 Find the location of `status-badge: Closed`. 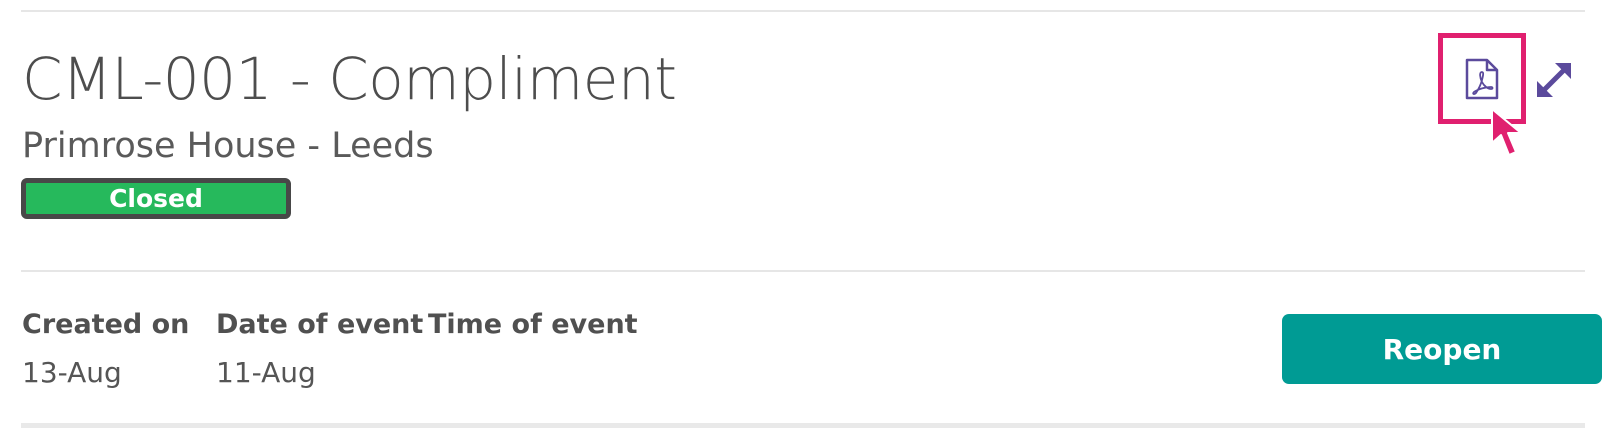

status-badge: Closed is located at coordinates (156, 198).